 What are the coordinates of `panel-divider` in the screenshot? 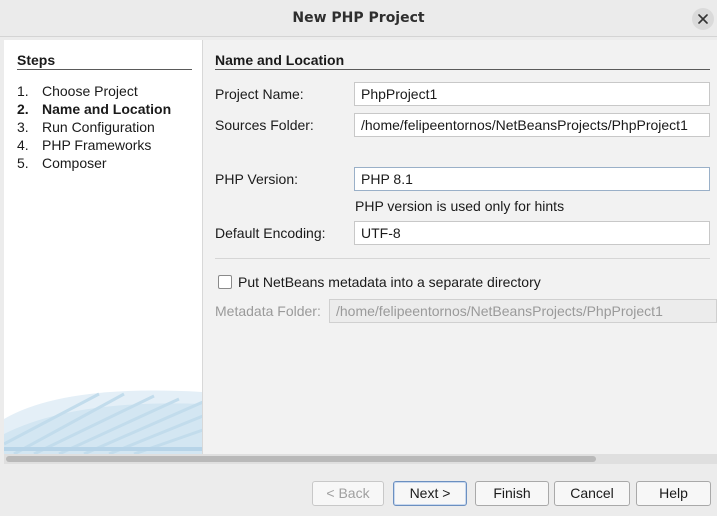 It's located at (462, 69).